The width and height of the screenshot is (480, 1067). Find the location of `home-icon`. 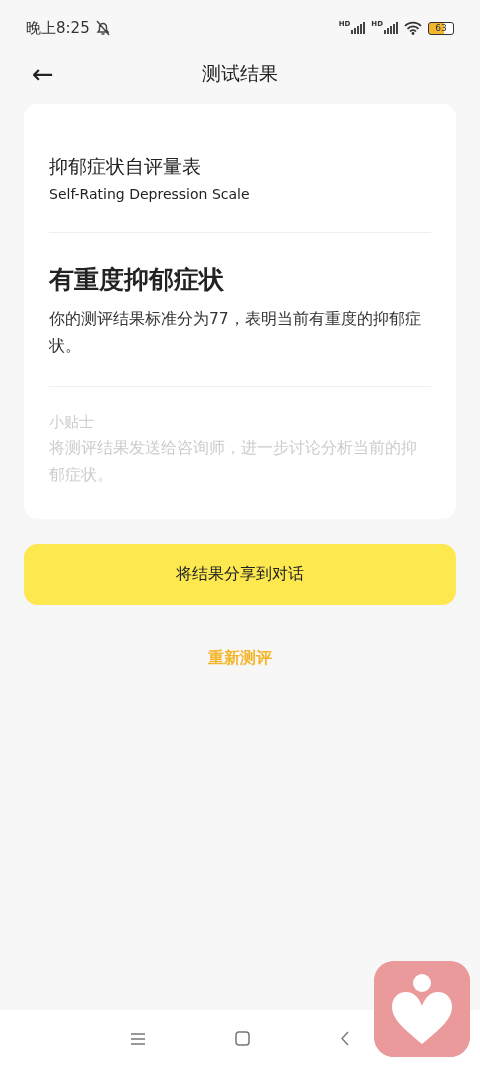

home-icon is located at coordinates (242, 1038).